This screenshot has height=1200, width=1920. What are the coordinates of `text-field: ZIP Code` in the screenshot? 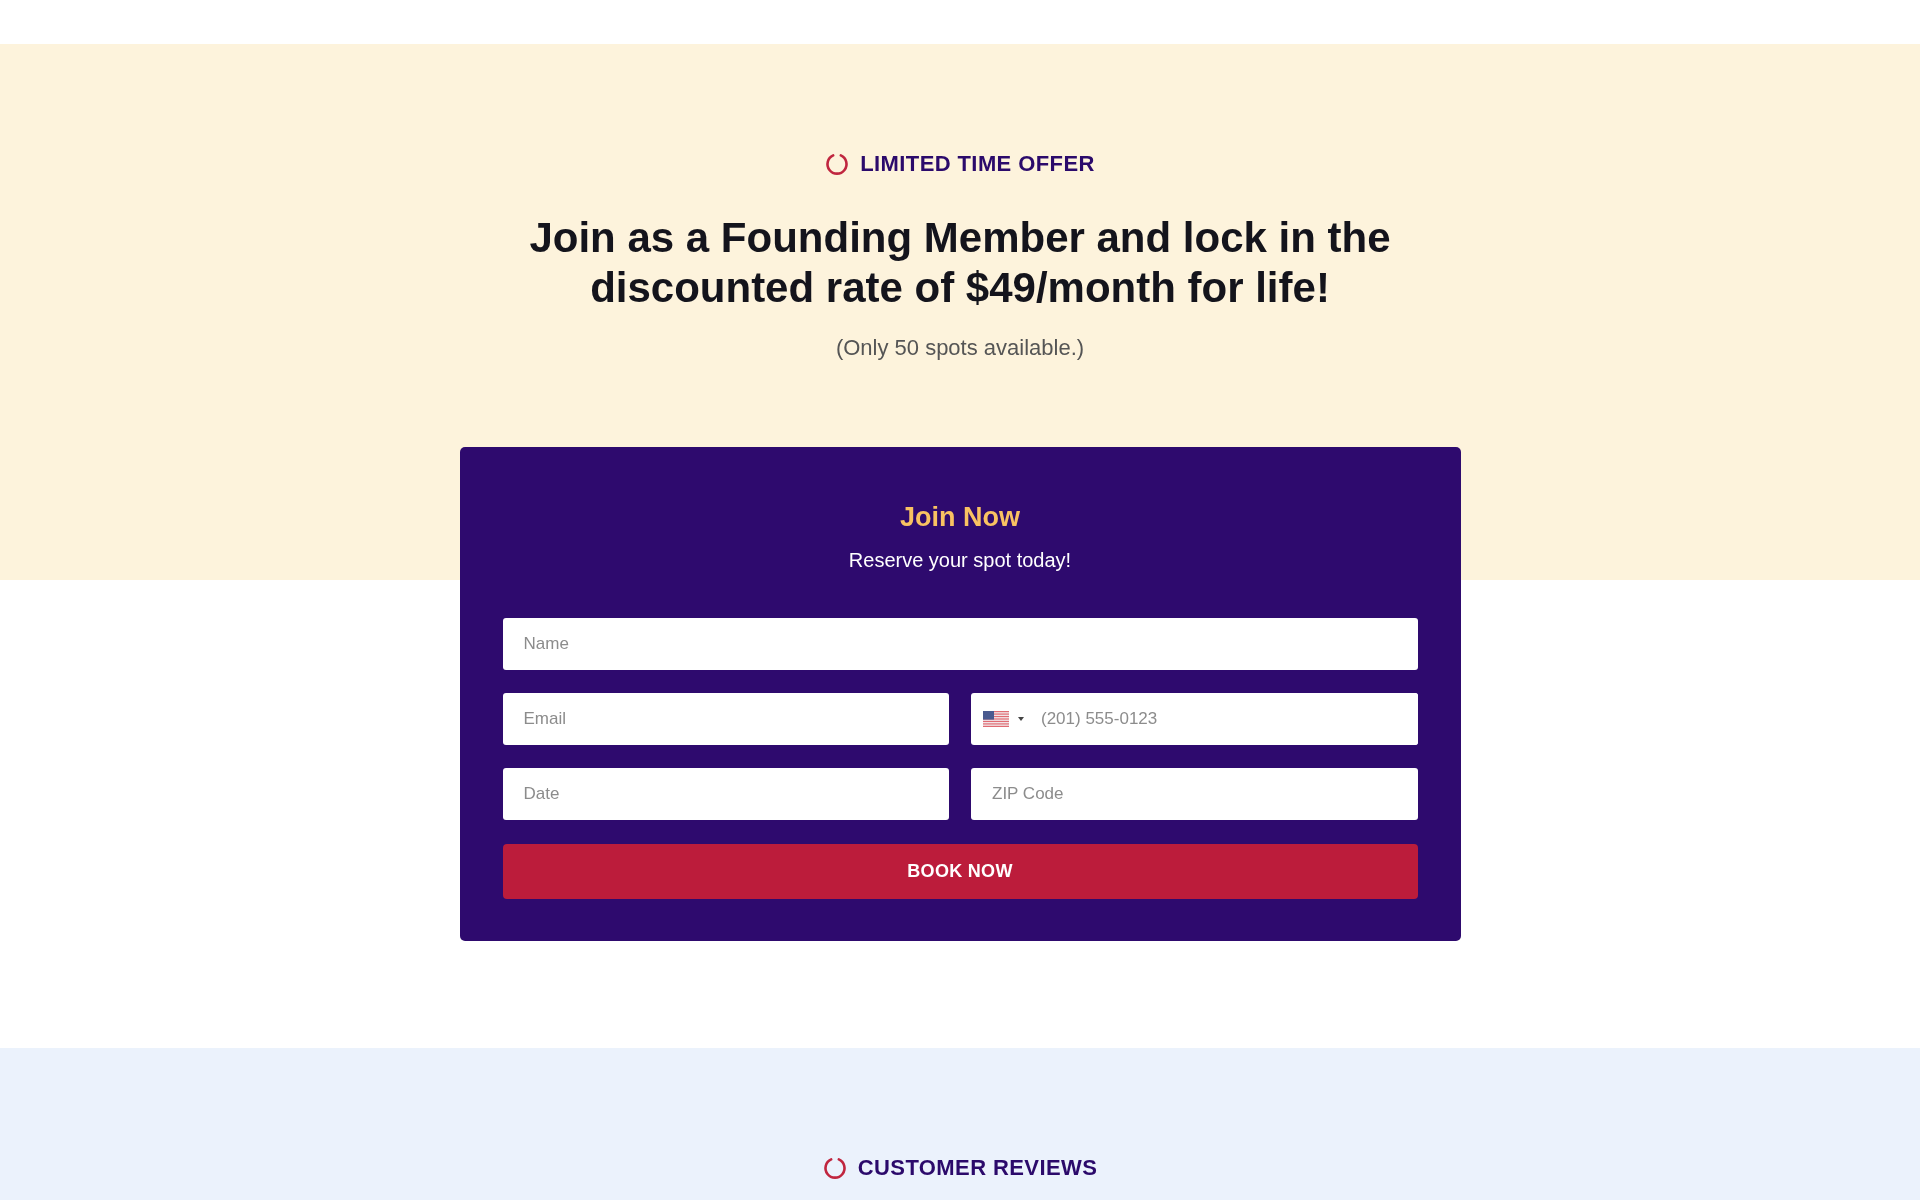 It's located at (1194, 794).